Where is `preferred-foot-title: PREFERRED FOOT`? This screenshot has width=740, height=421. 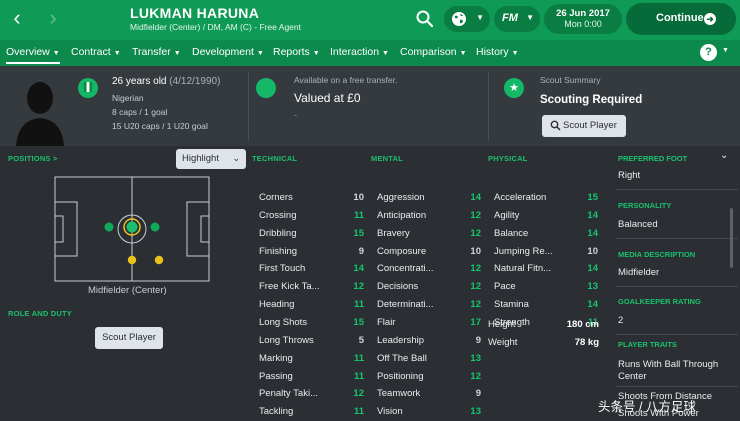 preferred-foot-title: PREFERRED FOOT is located at coordinates (653, 158).